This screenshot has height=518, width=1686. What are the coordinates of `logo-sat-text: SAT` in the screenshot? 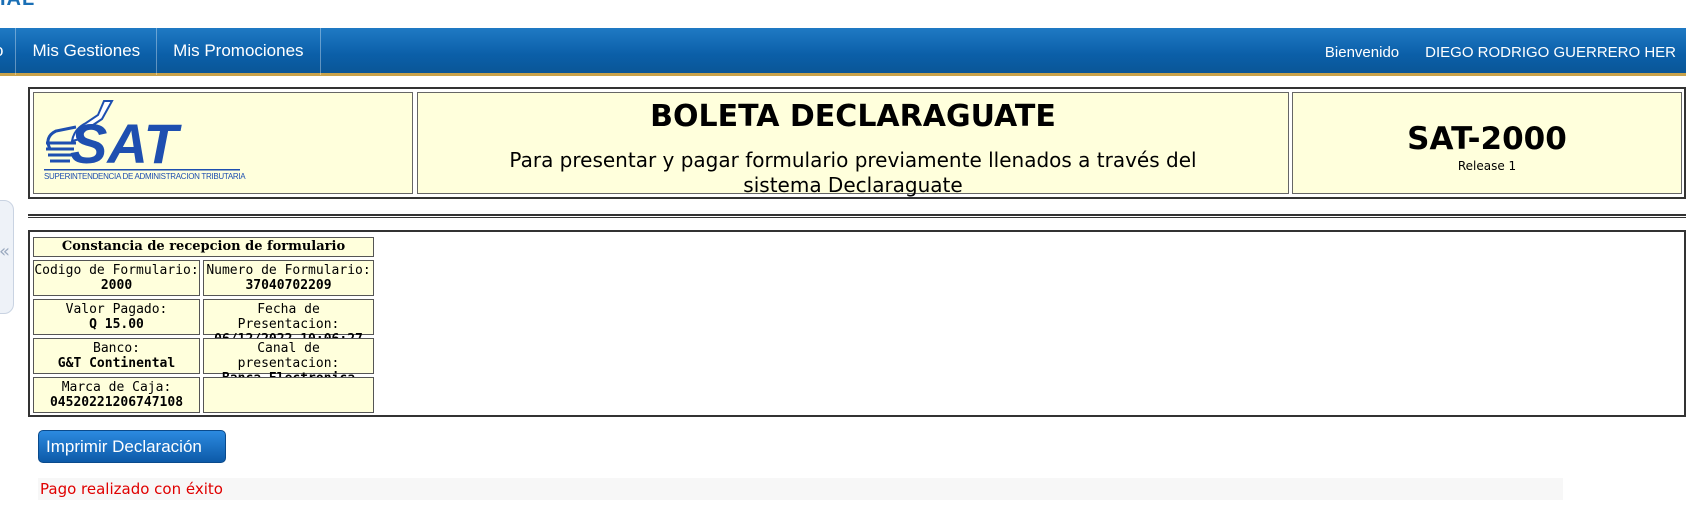 It's located at (126, 143).